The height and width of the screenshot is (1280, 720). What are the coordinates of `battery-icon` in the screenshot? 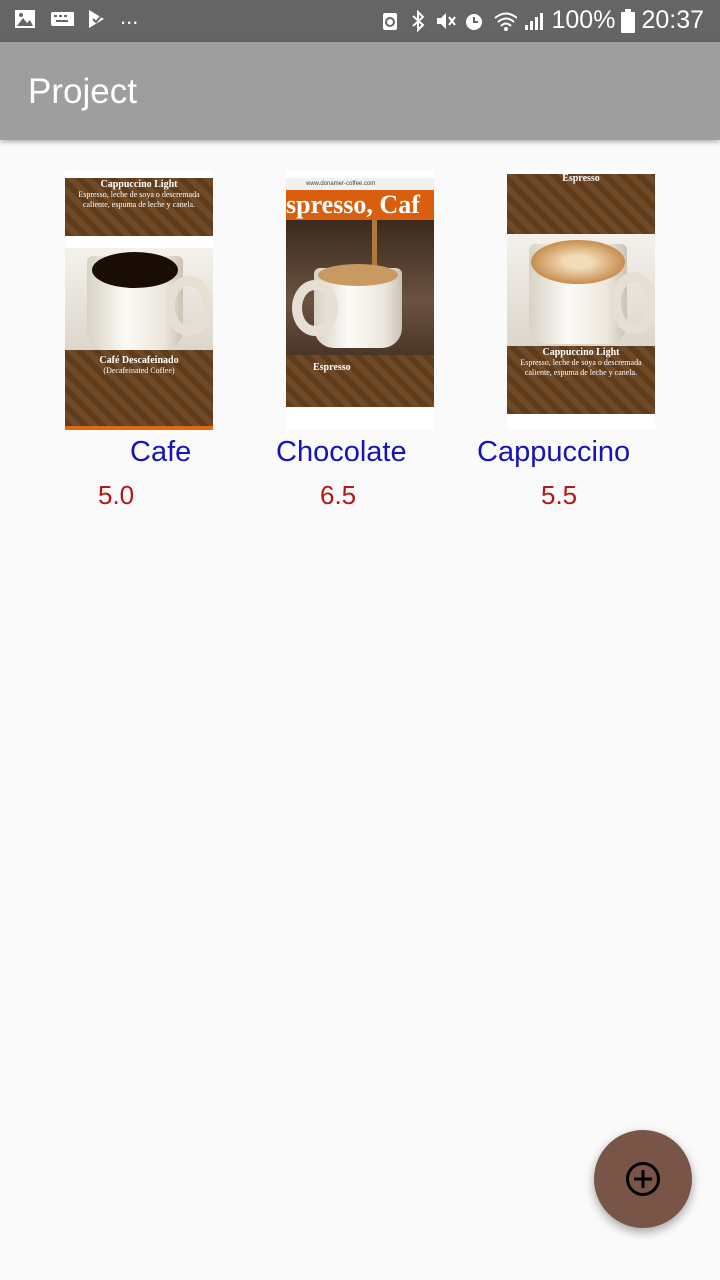 It's located at (628, 20).